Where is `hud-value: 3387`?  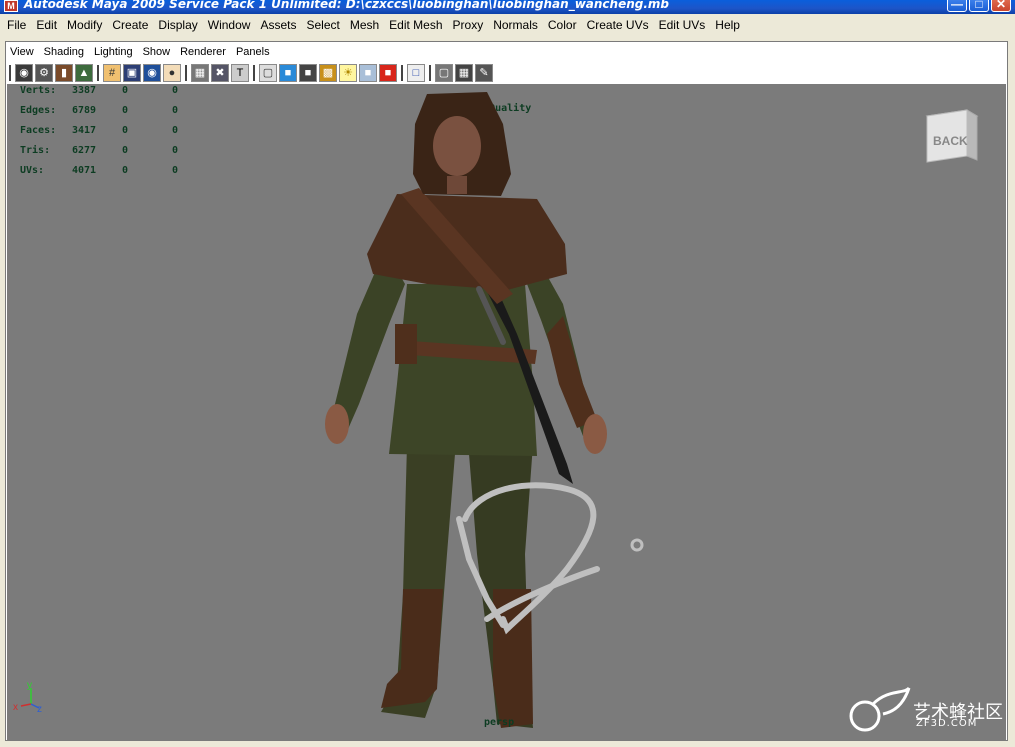 hud-value: 3387 is located at coordinates (84, 90).